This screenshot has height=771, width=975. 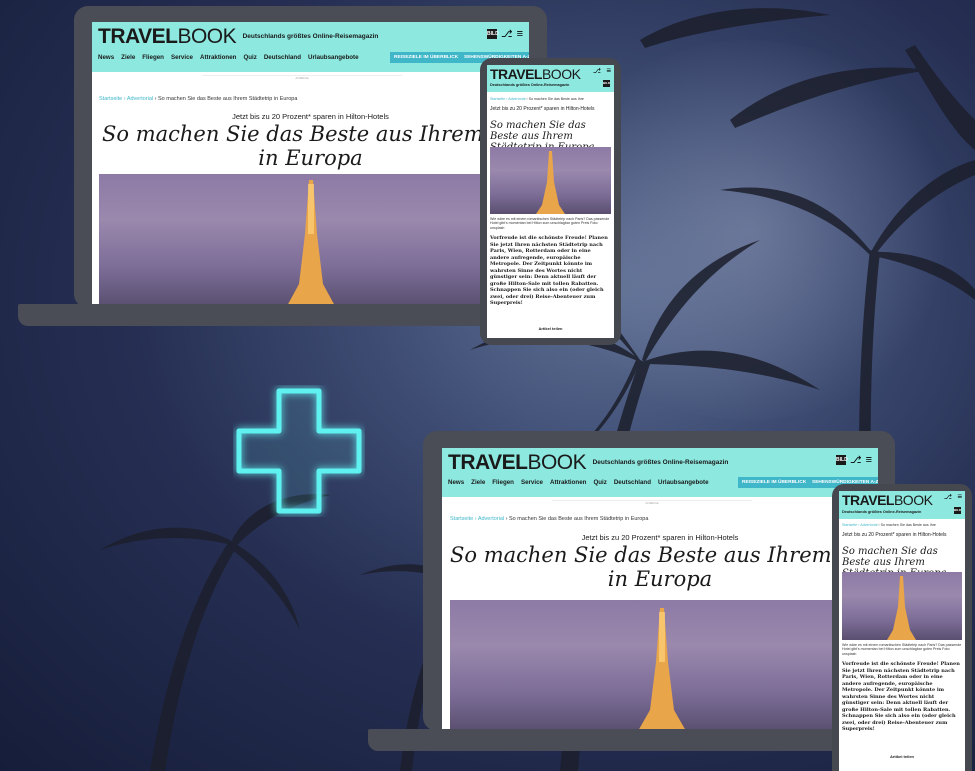 What do you see at coordinates (140, 99) in the screenshot?
I see `breadcrumb-section: Advertorial` at bounding box center [140, 99].